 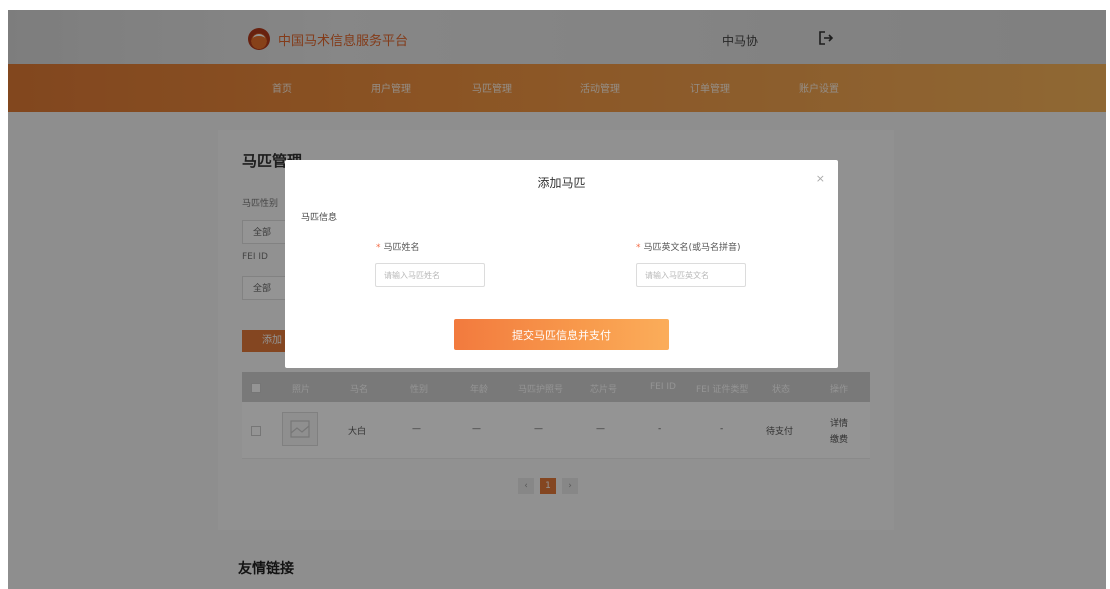 I want to click on modal-title: 添加马匹, so click(x=561, y=183).